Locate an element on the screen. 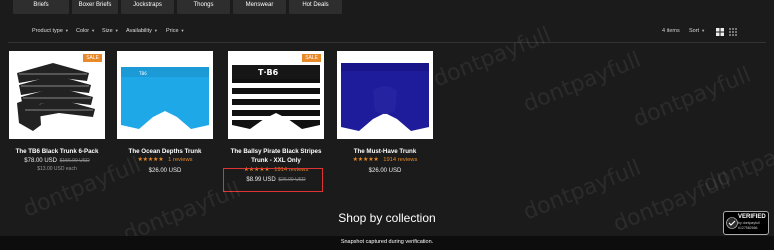  product-image: SALE is located at coordinates (57, 95).